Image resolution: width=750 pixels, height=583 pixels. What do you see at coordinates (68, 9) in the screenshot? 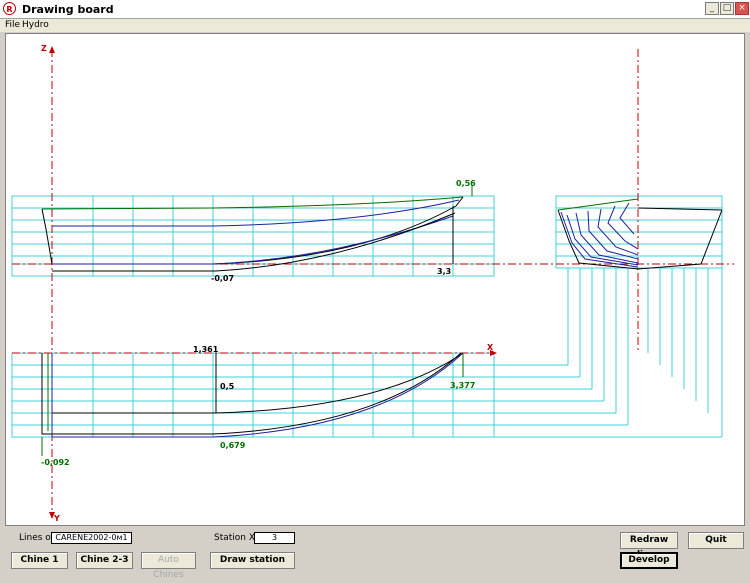
I see `window-title: Drawing board` at bounding box center [68, 9].